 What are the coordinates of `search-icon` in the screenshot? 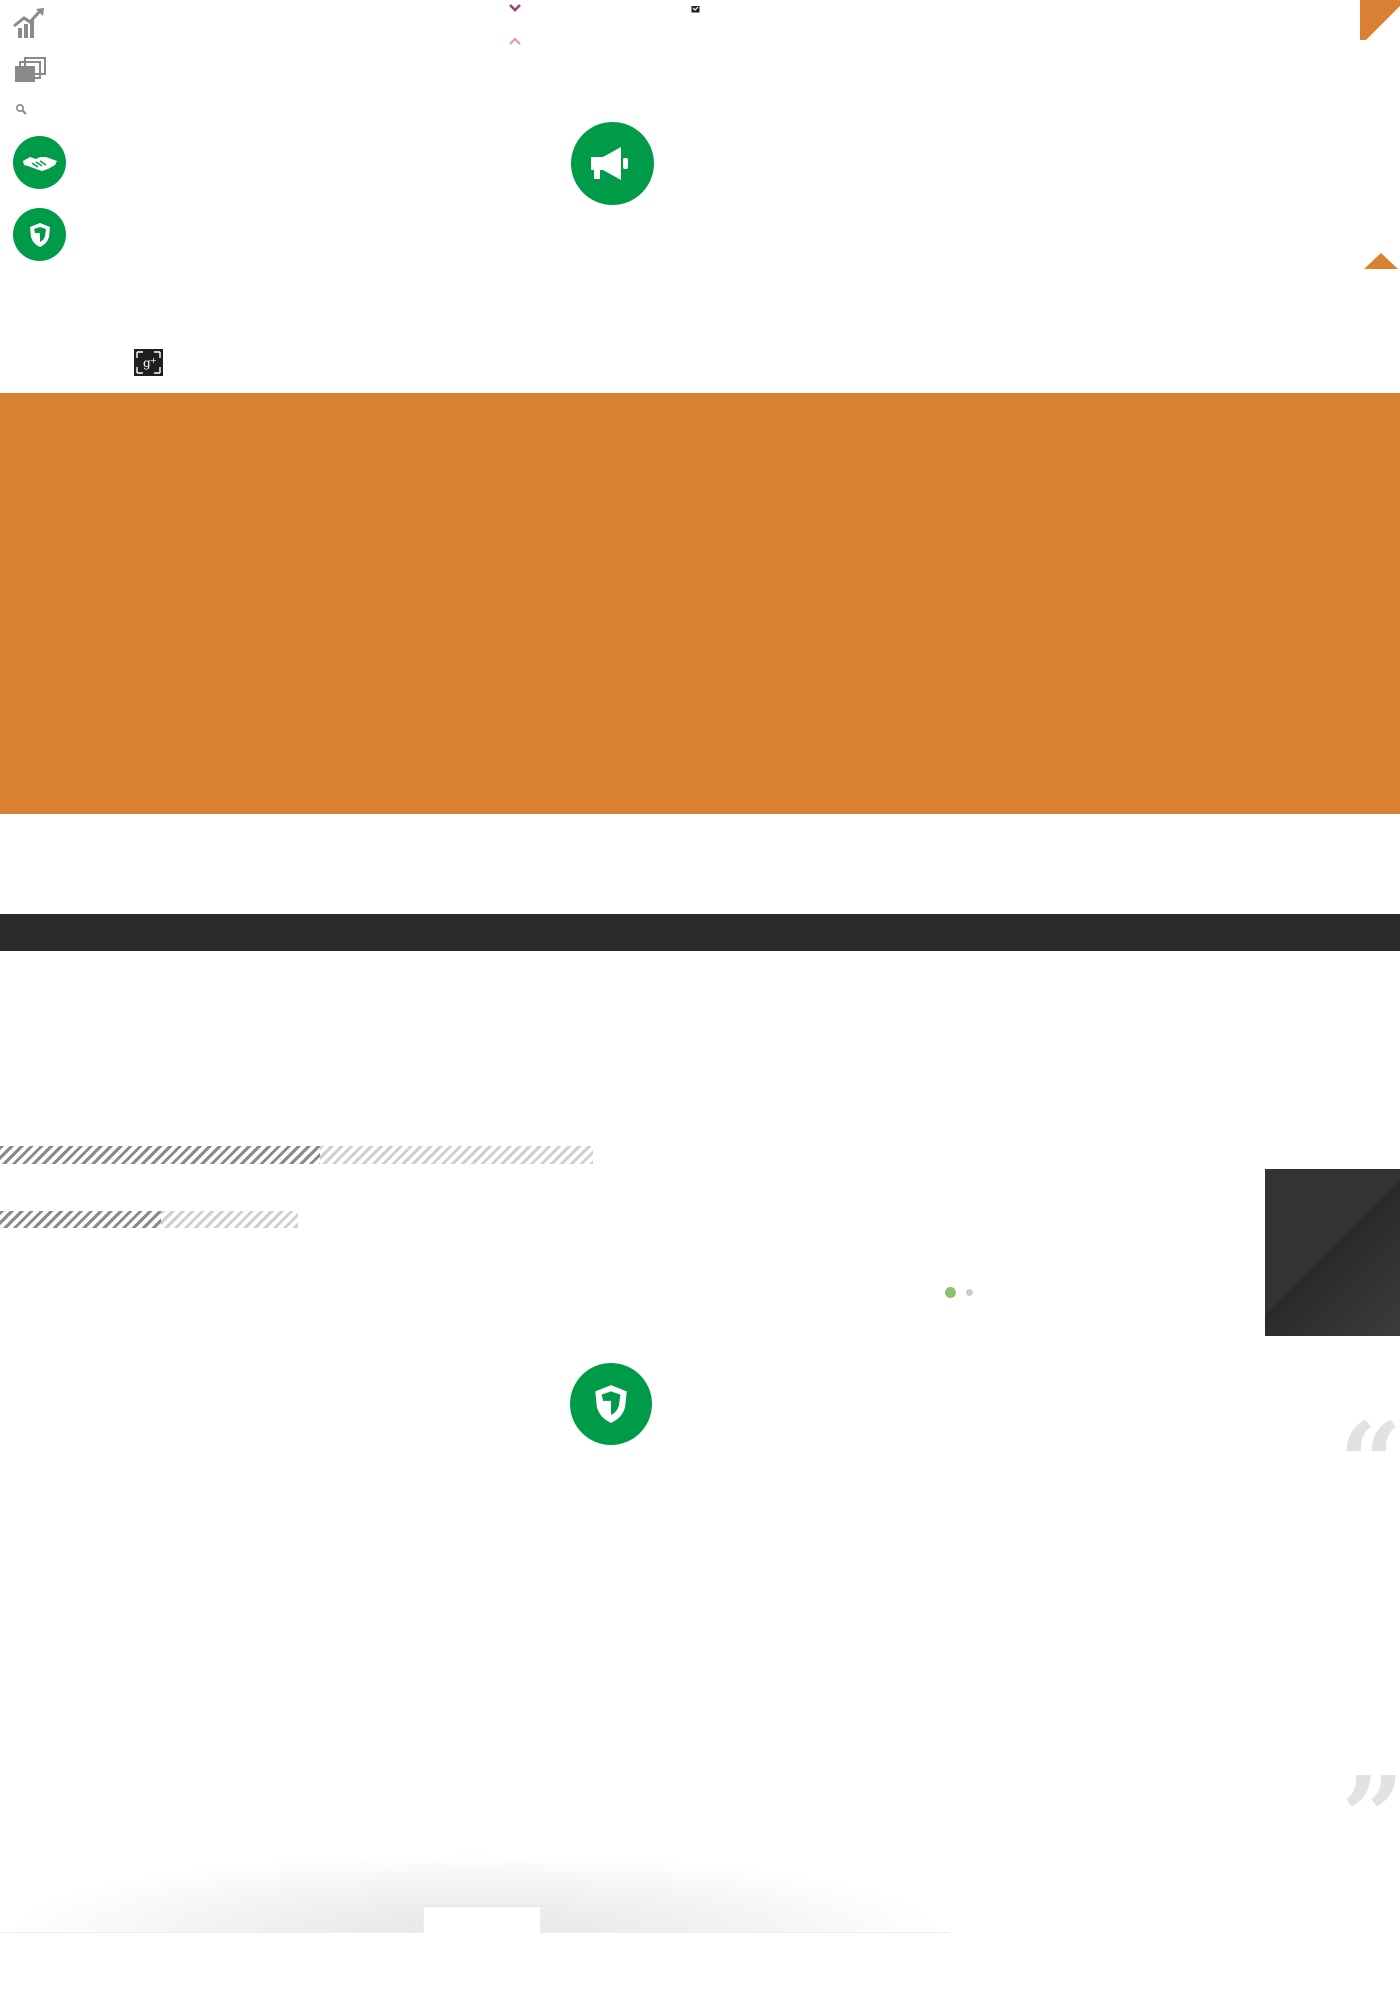 It's located at (22, 110).